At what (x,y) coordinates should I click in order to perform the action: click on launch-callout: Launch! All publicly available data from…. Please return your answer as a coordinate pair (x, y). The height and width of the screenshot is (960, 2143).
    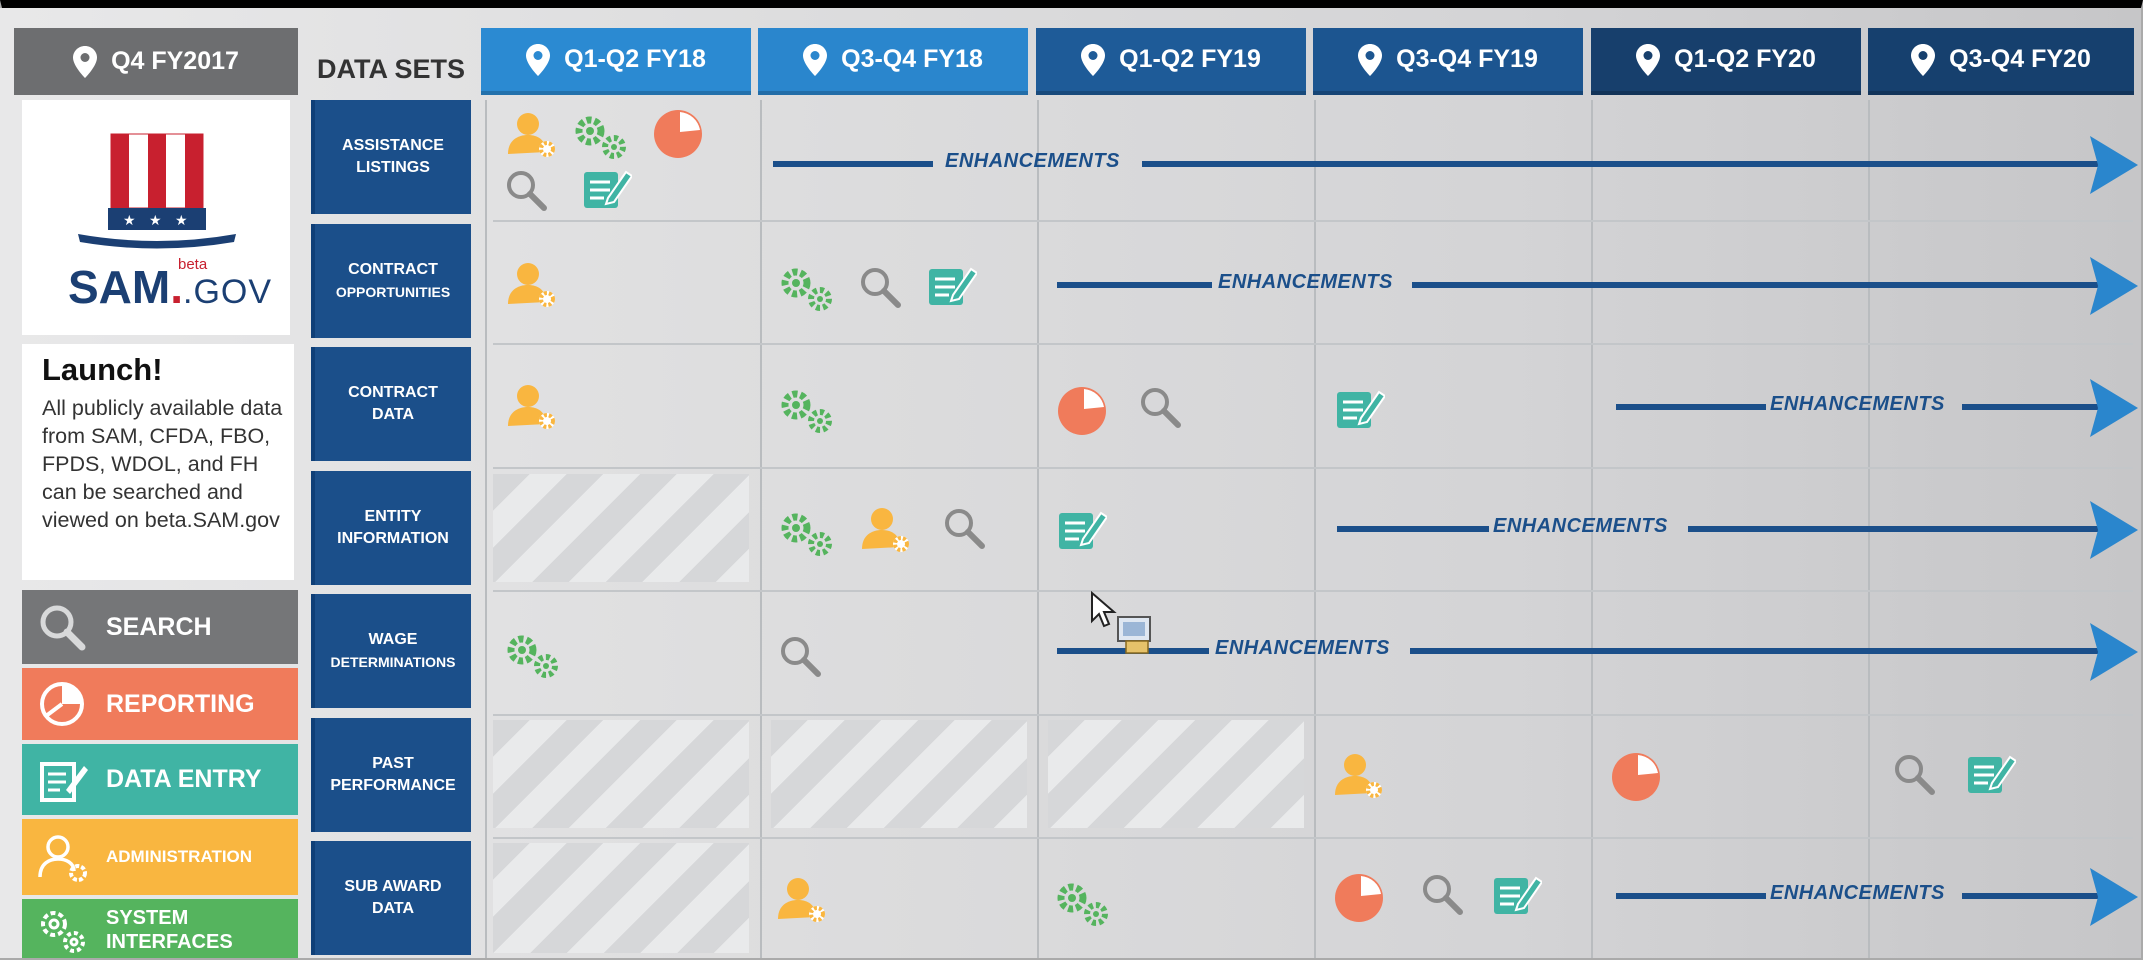
    Looking at the image, I should click on (158, 462).